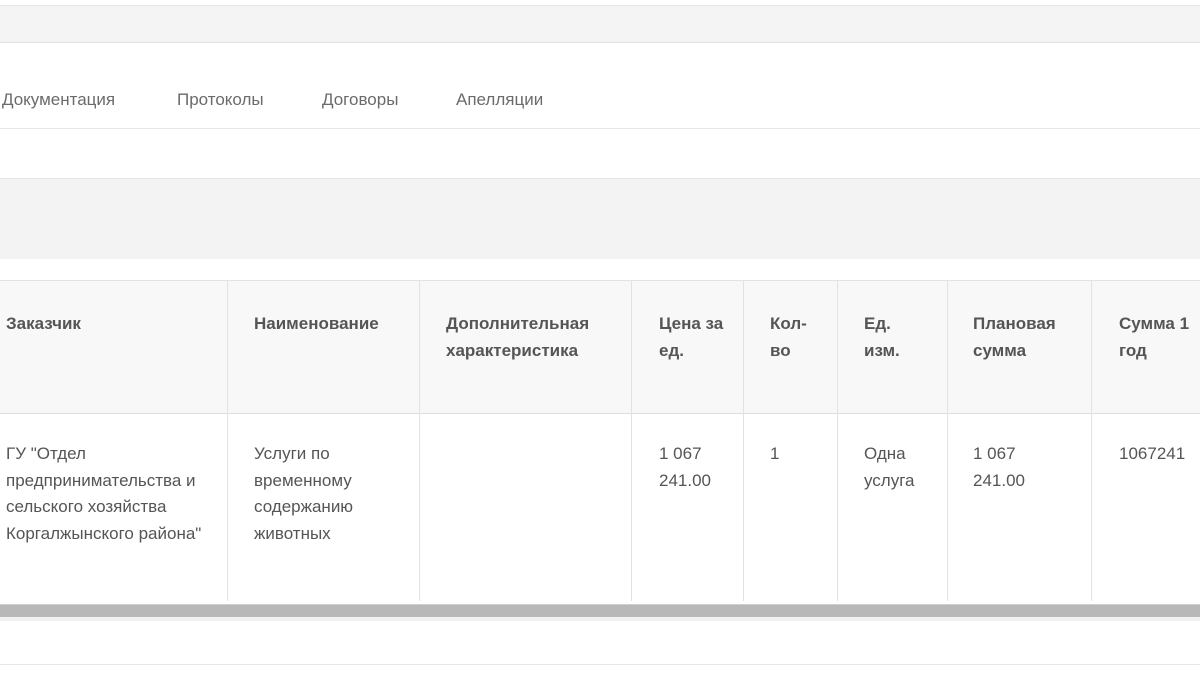 This screenshot has height=675, width=1200. Describe the element at coordinates (1152, 453) in the screenshot. I see `cell-sum-year1: 1067241` at that location.